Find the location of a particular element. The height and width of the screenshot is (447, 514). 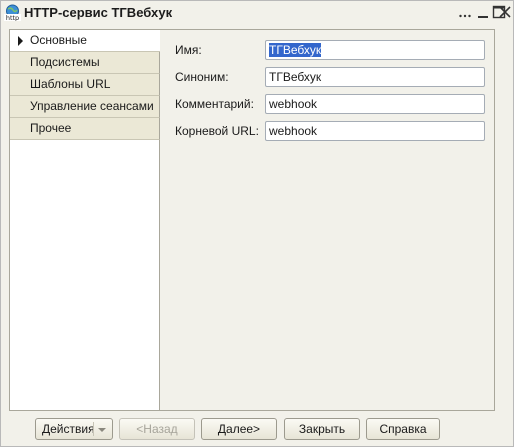

comment-label: Комментарий: is located at coordinates (214, 104).